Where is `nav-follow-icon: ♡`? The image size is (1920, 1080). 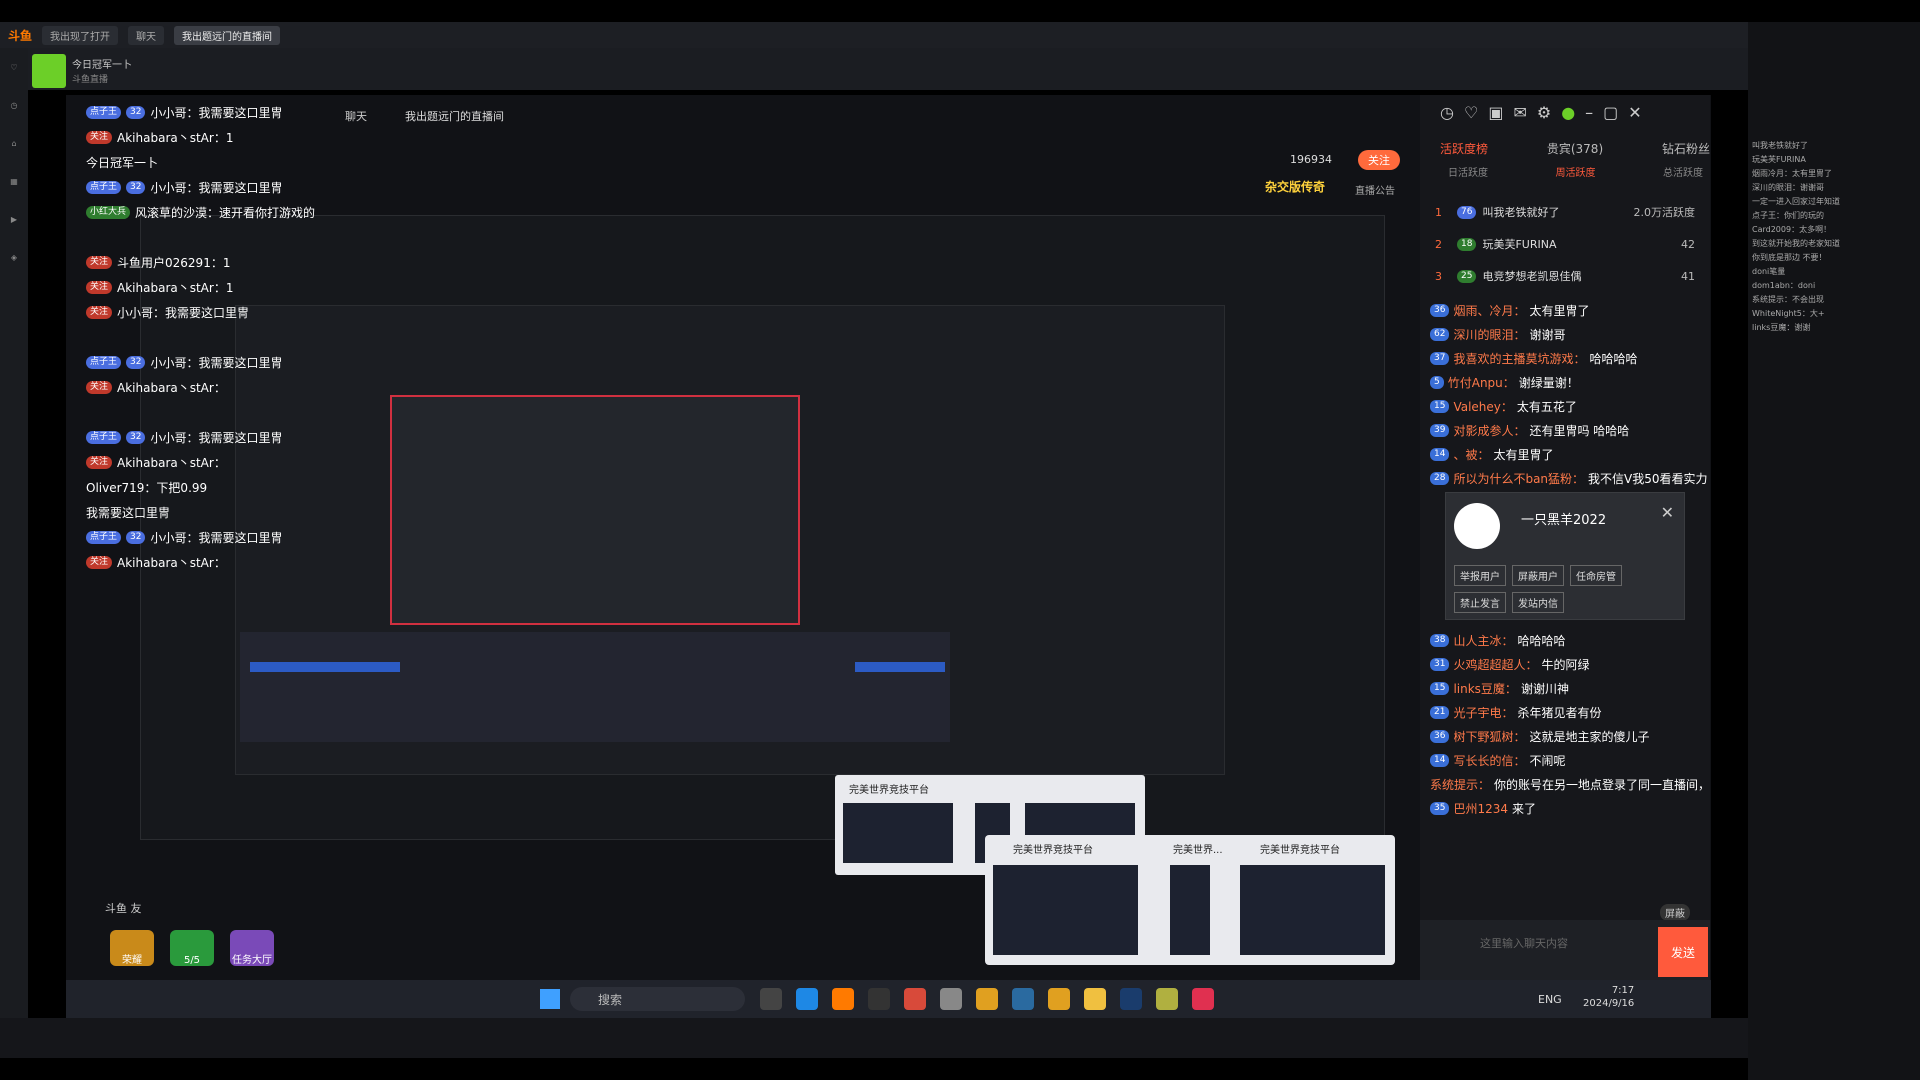 nav-follow-icon: ♡ is located at coordinates (14, 67).